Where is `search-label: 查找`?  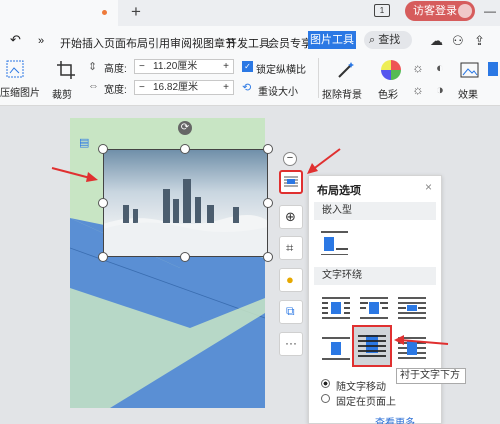 search-label: 查找 is located at coordinates (389, 40).